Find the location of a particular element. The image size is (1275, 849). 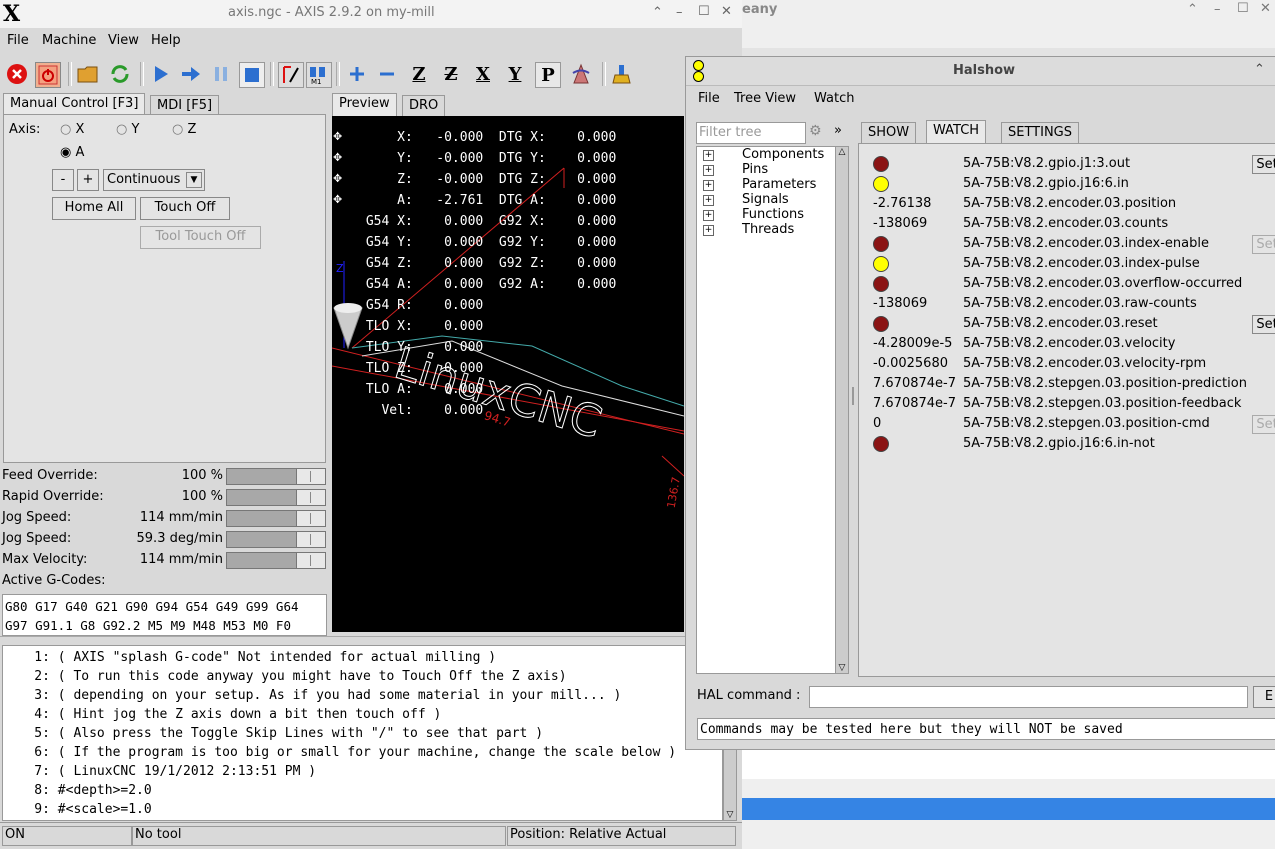

jog-minus-button: - is located at coordinates (63, 180).